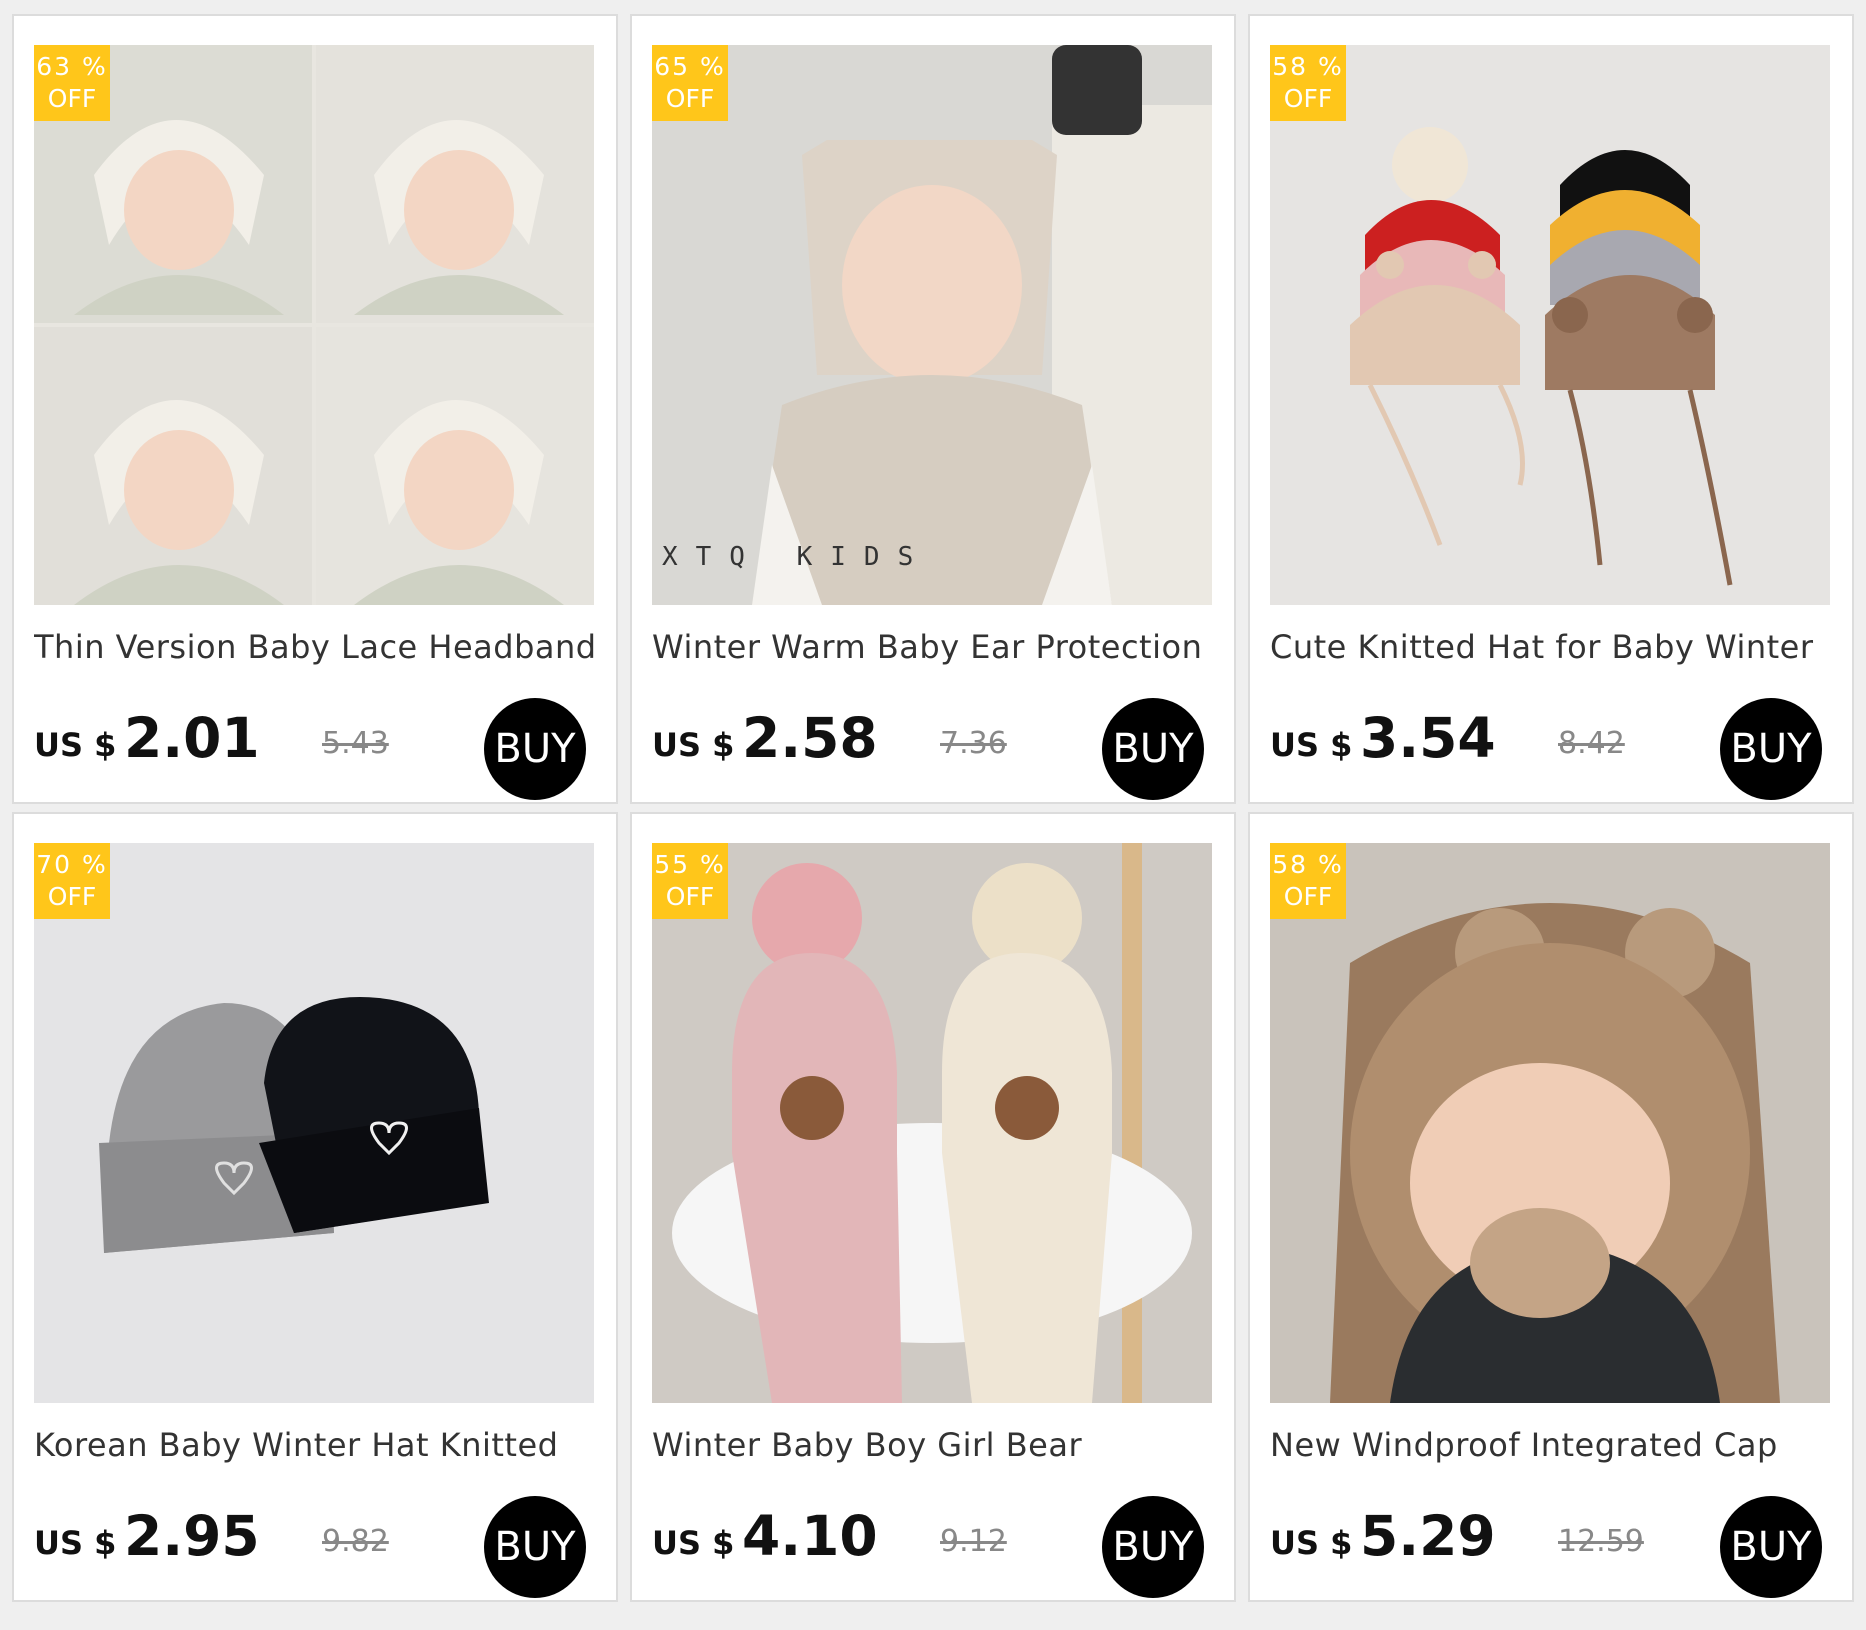 This screenshot has height=1630, width=1866. What do you see at coordinates (796, 557) in the screenshot?
I see `product-watermark: XTQ KIDS` at bounding box center [796, 557].